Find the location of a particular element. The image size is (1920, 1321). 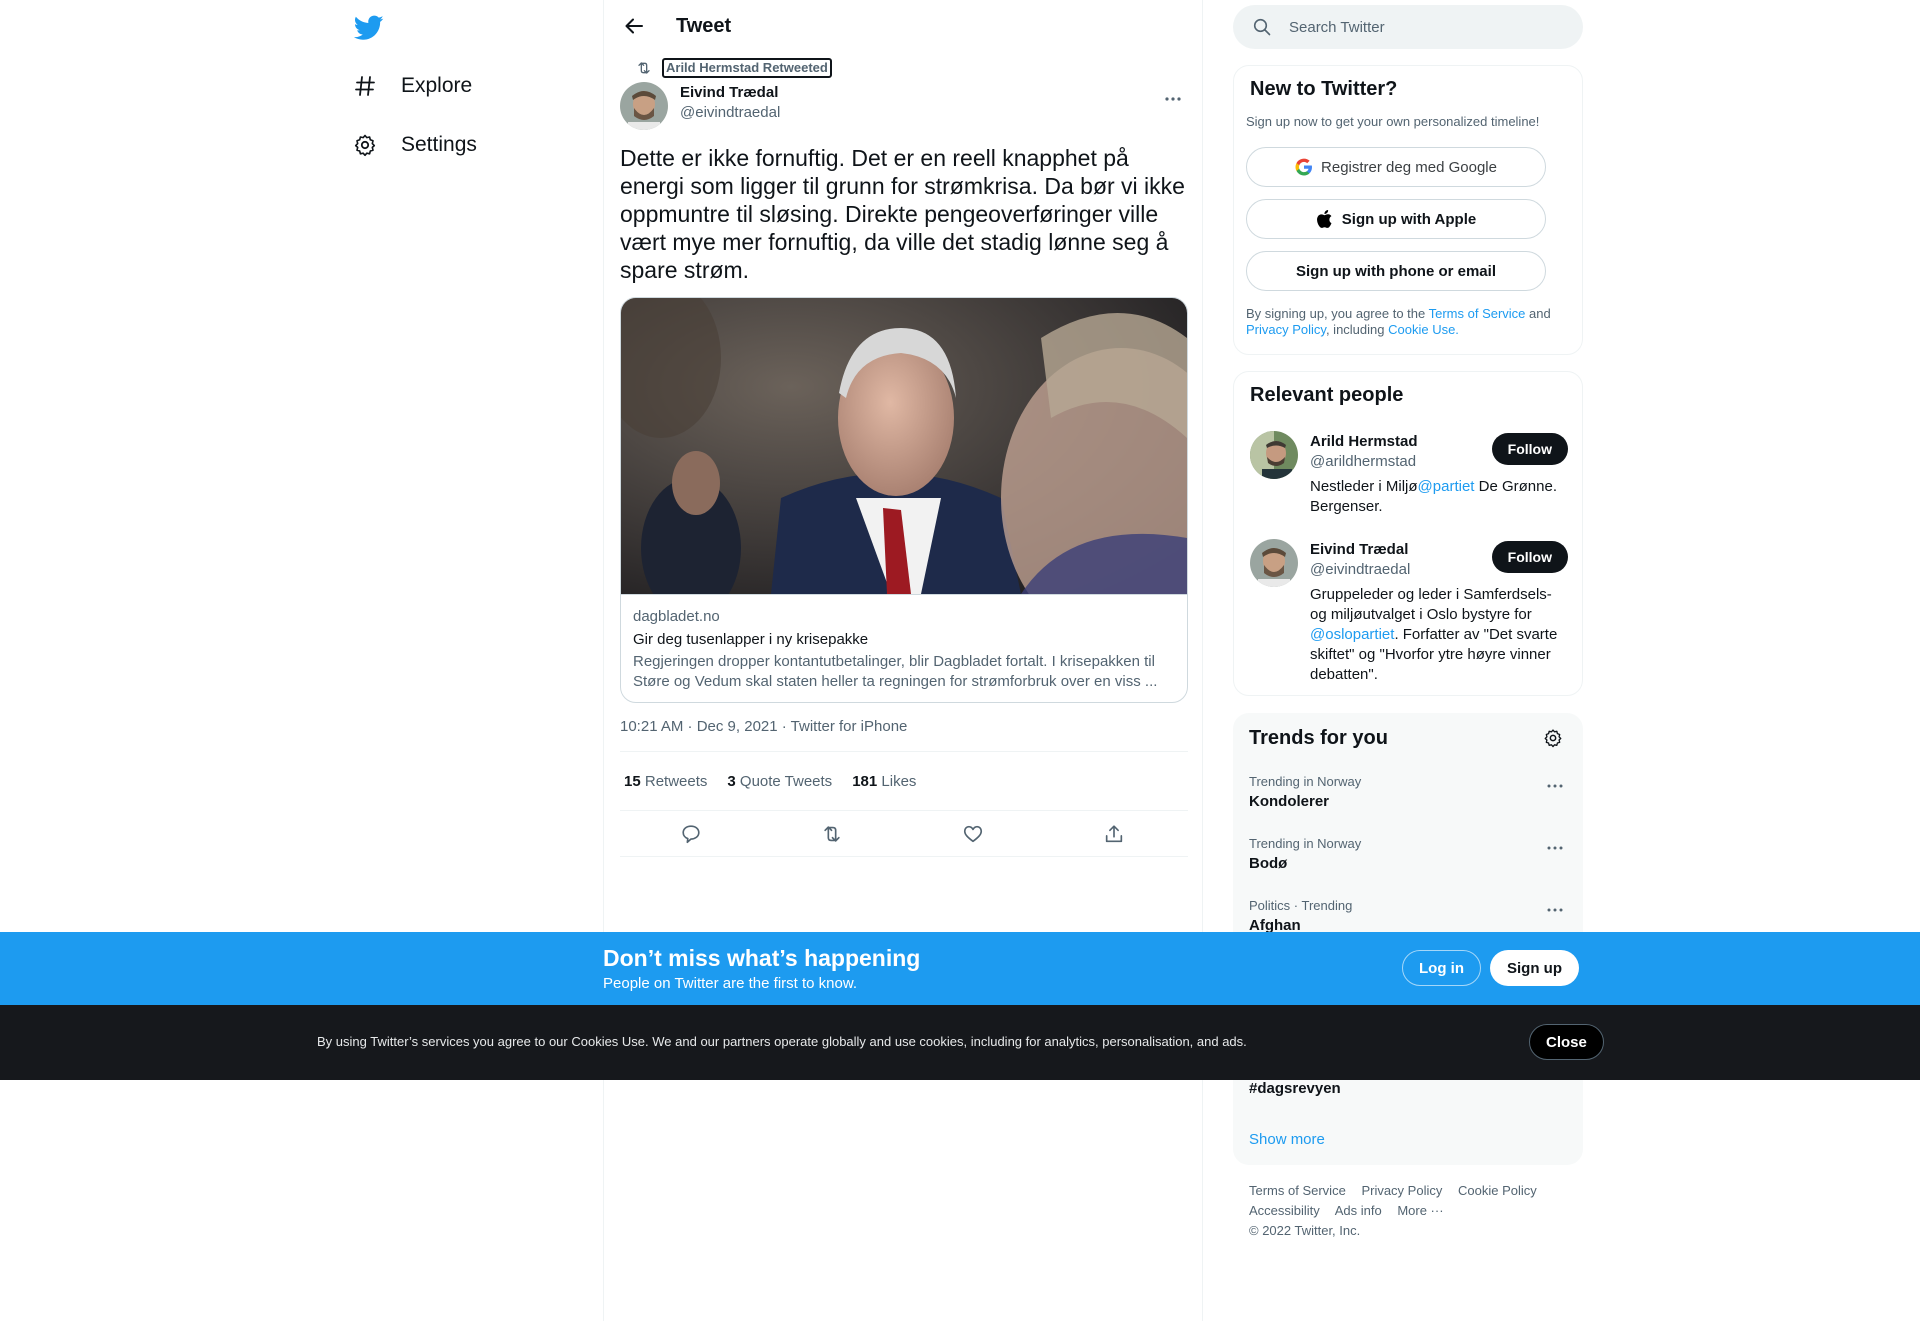

card-domain: dagbladet.no is located at coordinates (676, 616).